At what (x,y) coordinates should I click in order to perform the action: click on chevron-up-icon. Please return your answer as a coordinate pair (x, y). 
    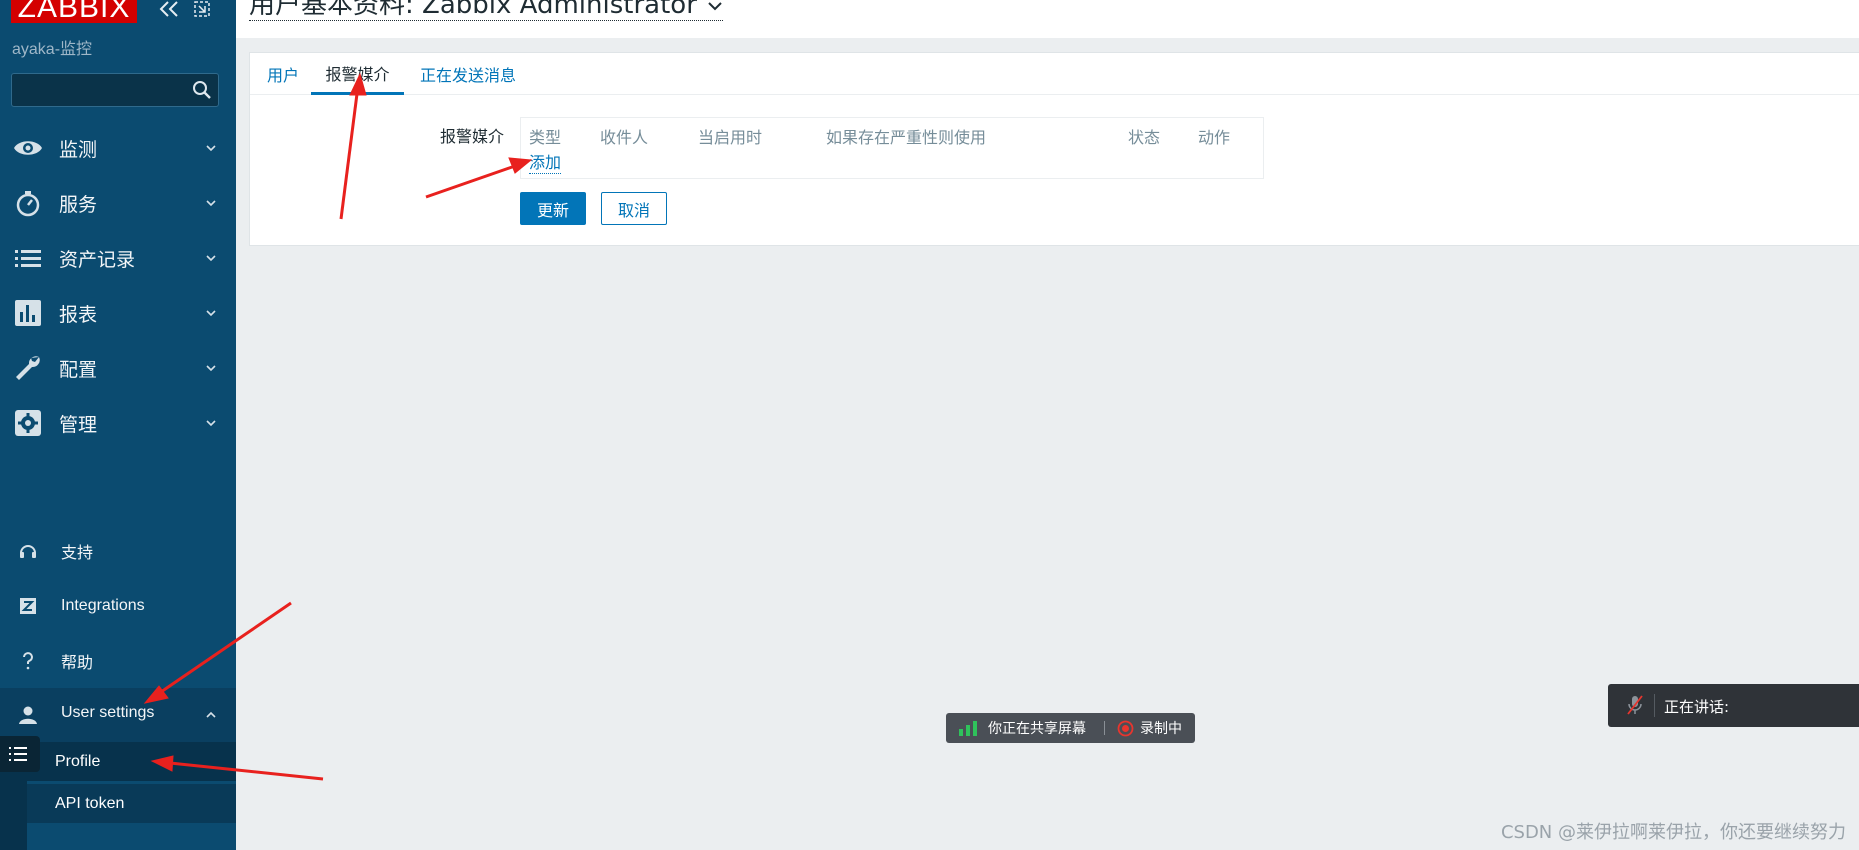
    Looking at the image, I should click on (211, 714).